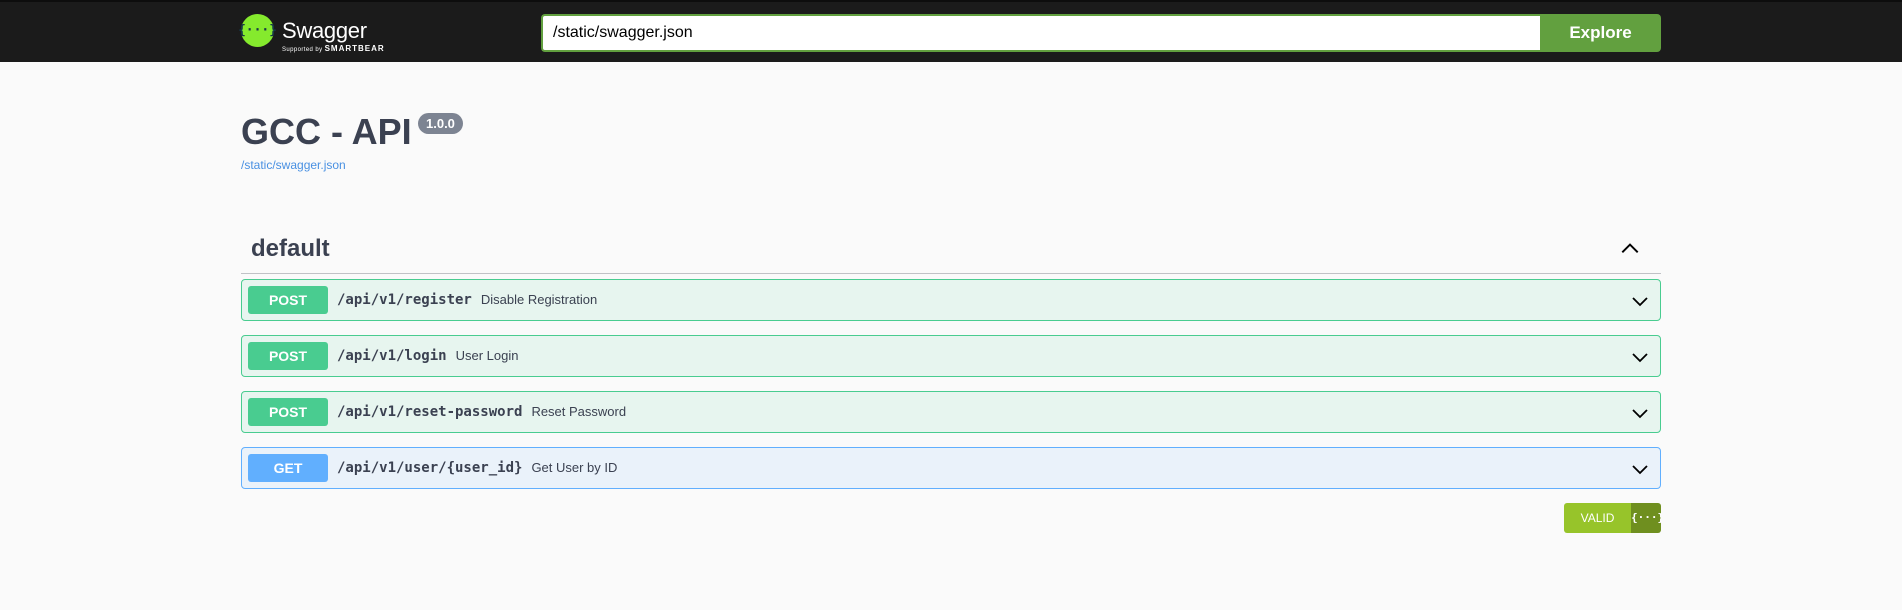  Describe the element at coordinates (951, 468) in the screenshot. I see `operation-row: GET /api/v1/user/{user_id} Get User by ID` at that location.